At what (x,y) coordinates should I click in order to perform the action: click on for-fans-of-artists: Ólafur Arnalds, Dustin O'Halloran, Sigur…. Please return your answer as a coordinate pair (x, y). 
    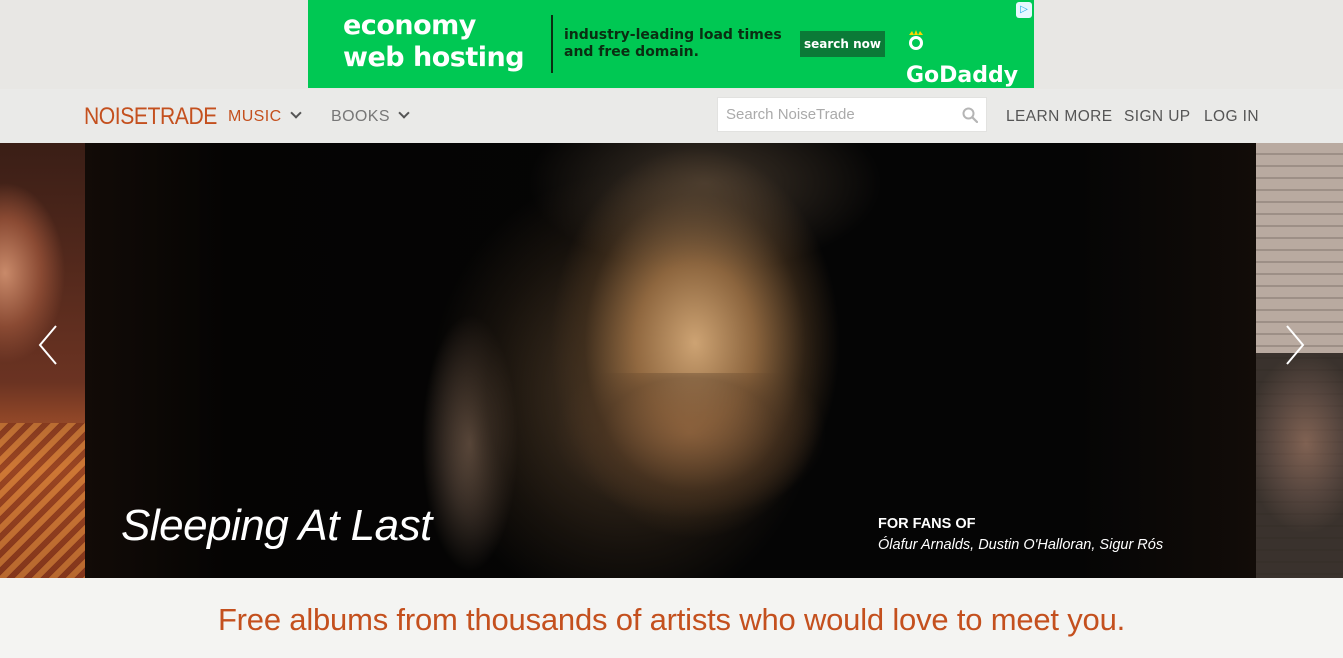
    Looking at the image, I should click on (1021, 545).